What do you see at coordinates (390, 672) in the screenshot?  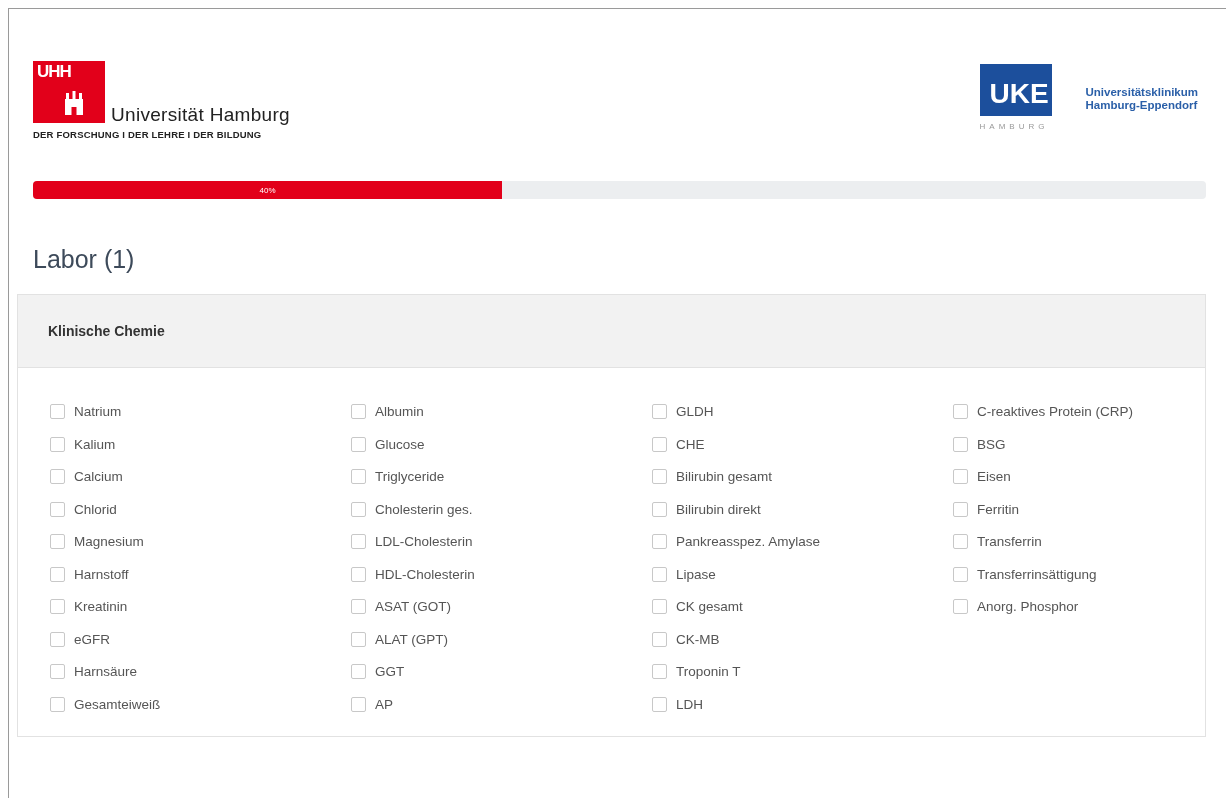 I see `checkbox-label: GGT` at bounding box center [390, 672].